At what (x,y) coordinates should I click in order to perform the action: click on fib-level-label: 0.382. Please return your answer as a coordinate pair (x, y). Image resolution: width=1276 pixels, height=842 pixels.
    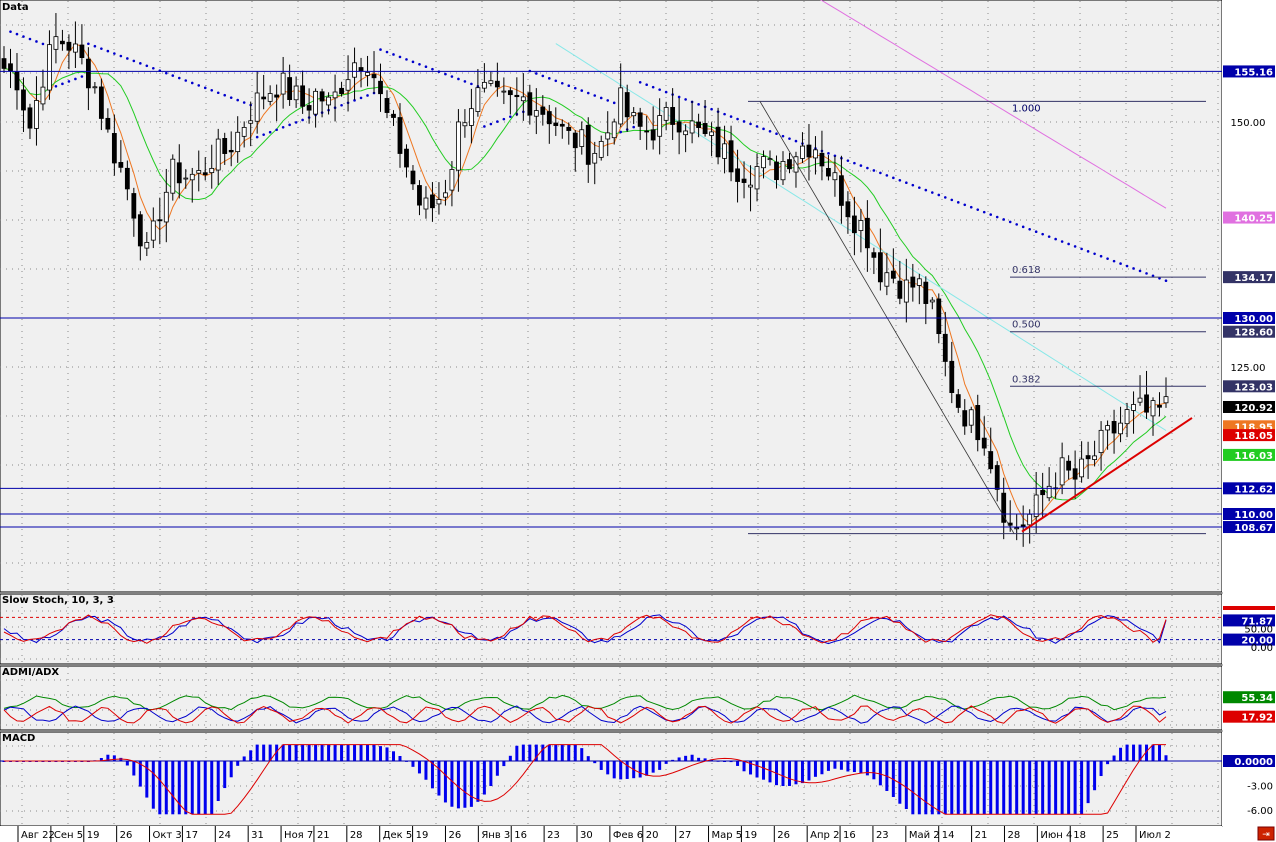
    Looking at the image, I should click on (1026, 379).